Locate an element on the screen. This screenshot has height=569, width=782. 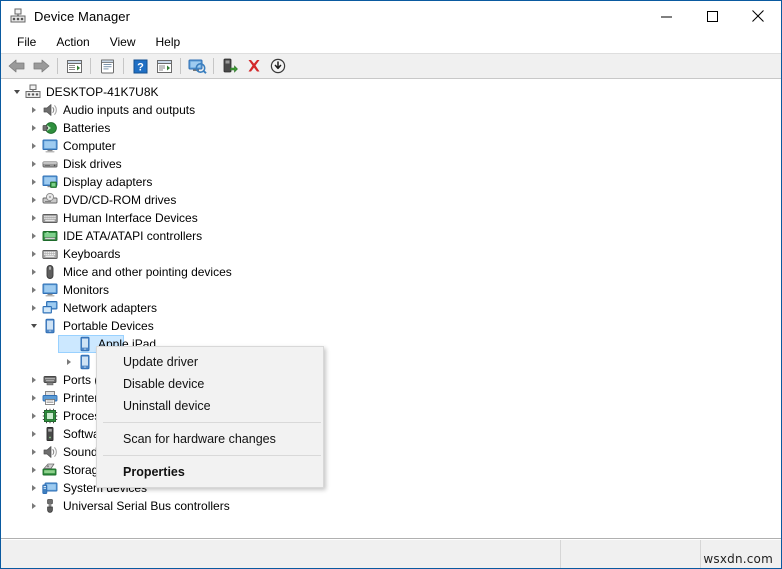
context-menu-item-uninstall-device: Uninstall device is located at coordinates (210, 406).